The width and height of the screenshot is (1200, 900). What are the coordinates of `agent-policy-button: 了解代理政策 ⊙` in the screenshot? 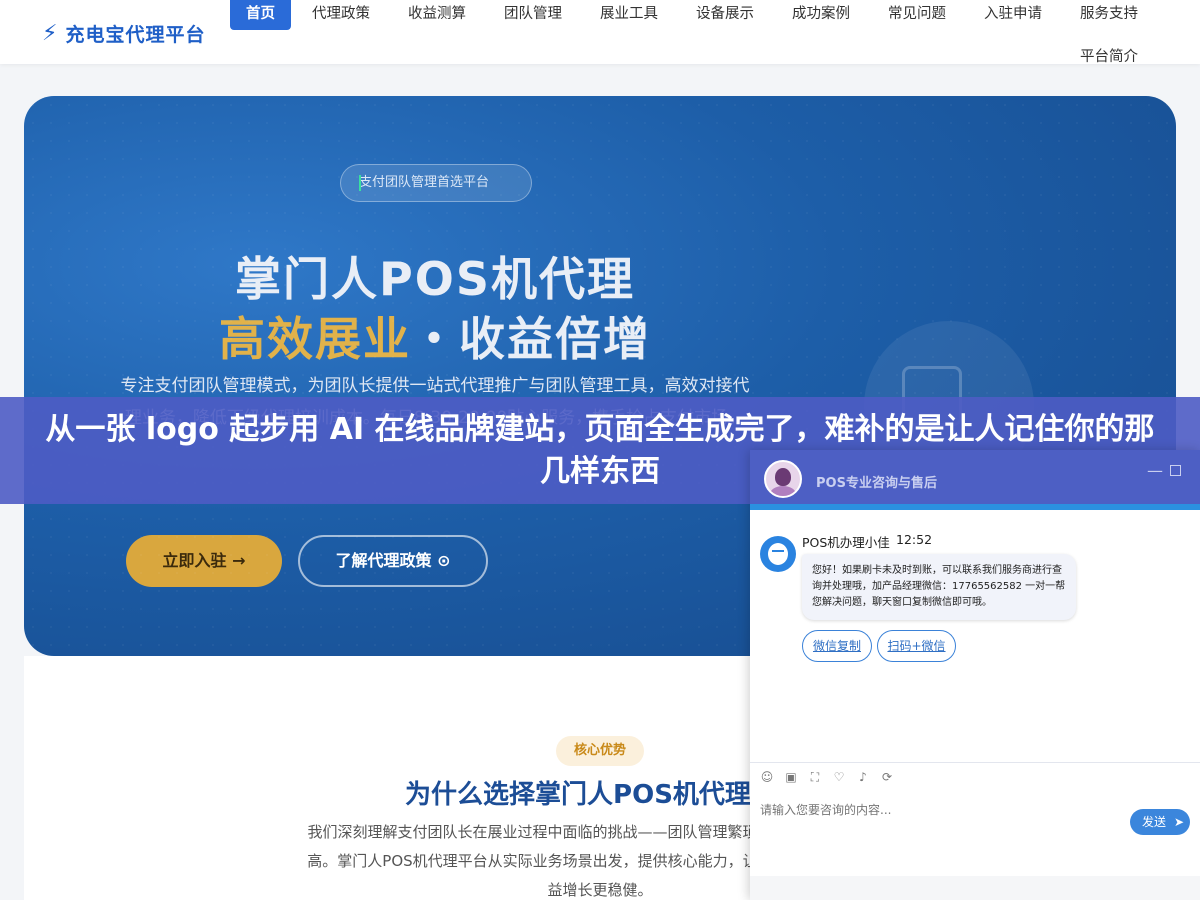 It's located at (393, 561).